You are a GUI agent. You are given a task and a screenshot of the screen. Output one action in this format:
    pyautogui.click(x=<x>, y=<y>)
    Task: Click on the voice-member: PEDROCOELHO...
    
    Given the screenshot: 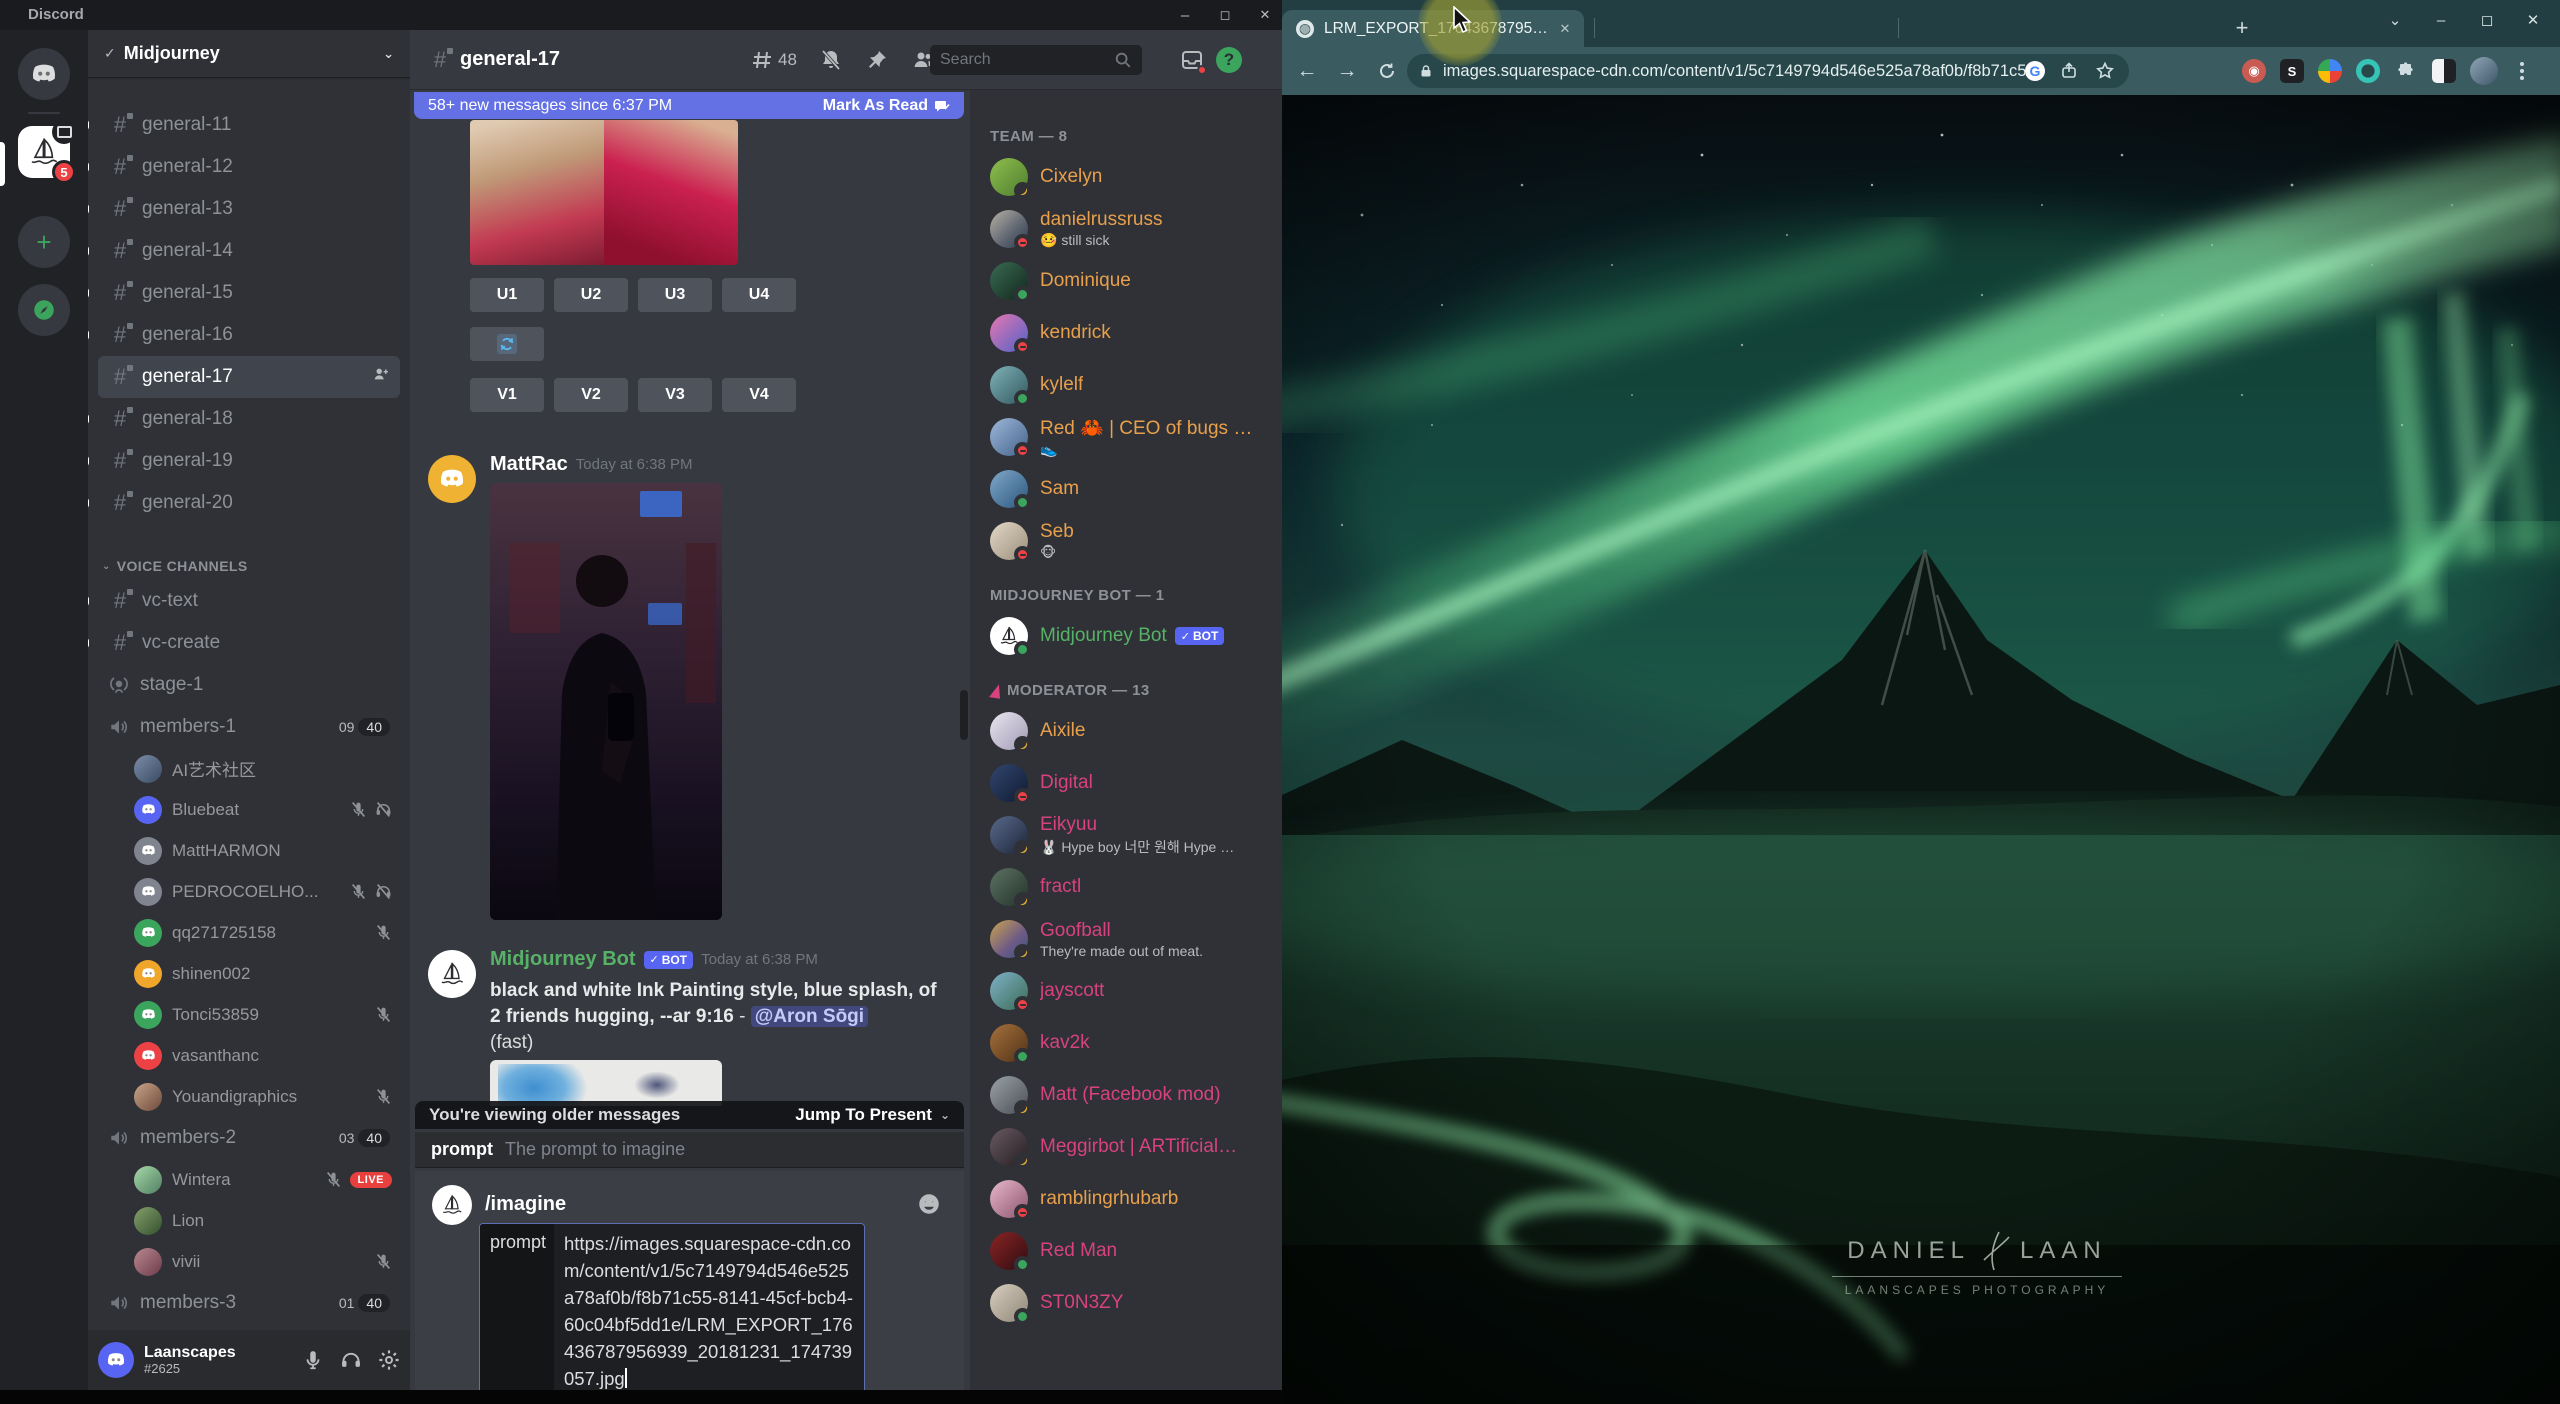 What is the action you would take?
    pyautogui.click(x=249, y=891)
    